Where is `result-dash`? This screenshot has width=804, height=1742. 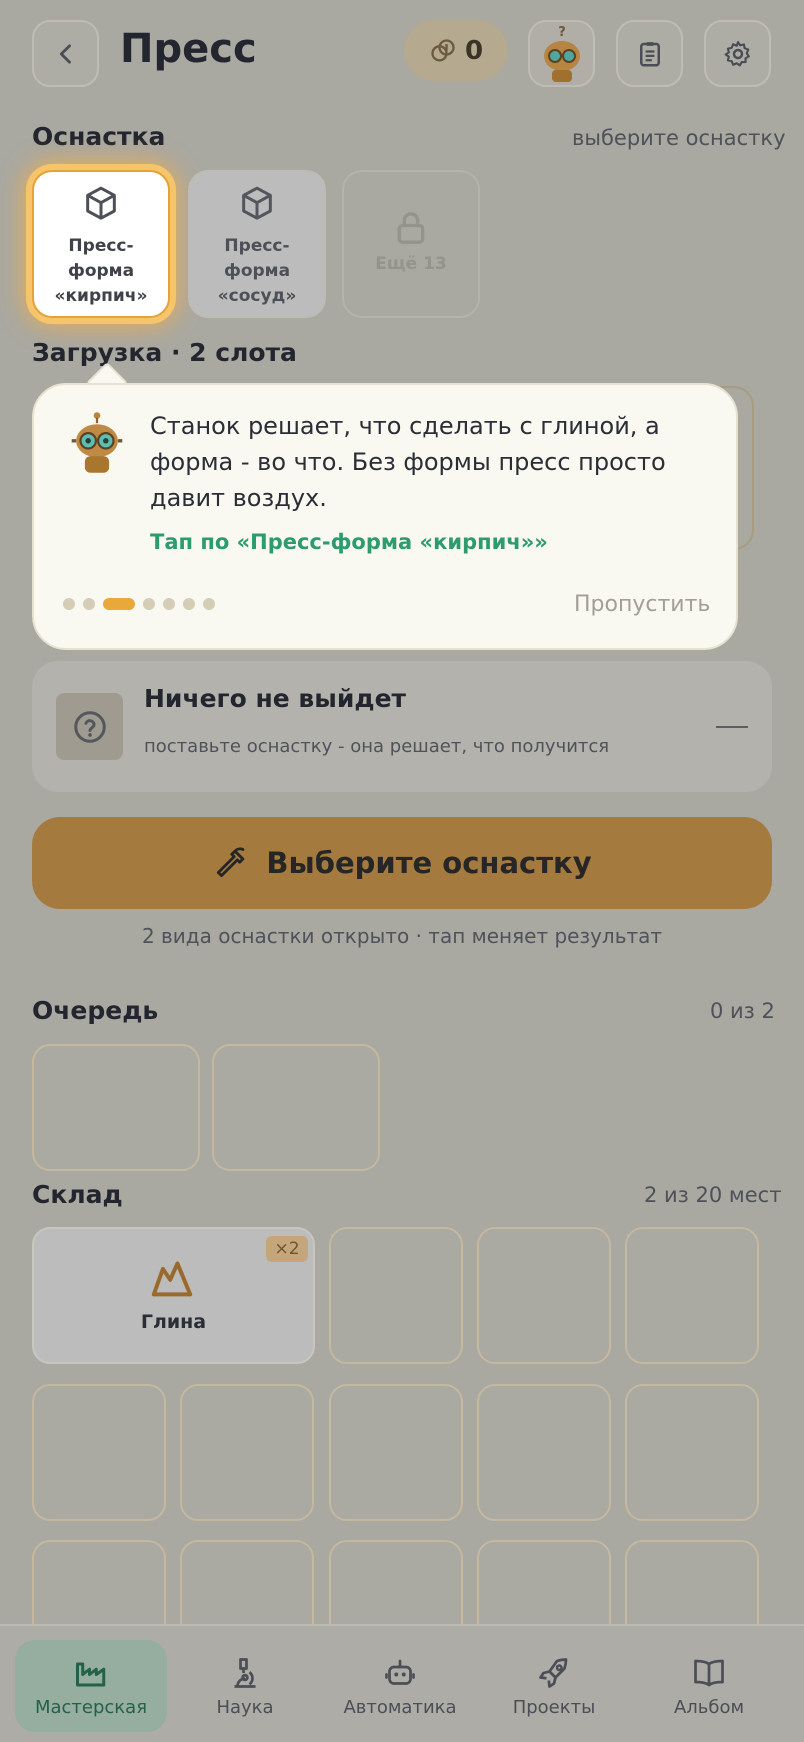 result-dash is located at coordinates (732, 727).